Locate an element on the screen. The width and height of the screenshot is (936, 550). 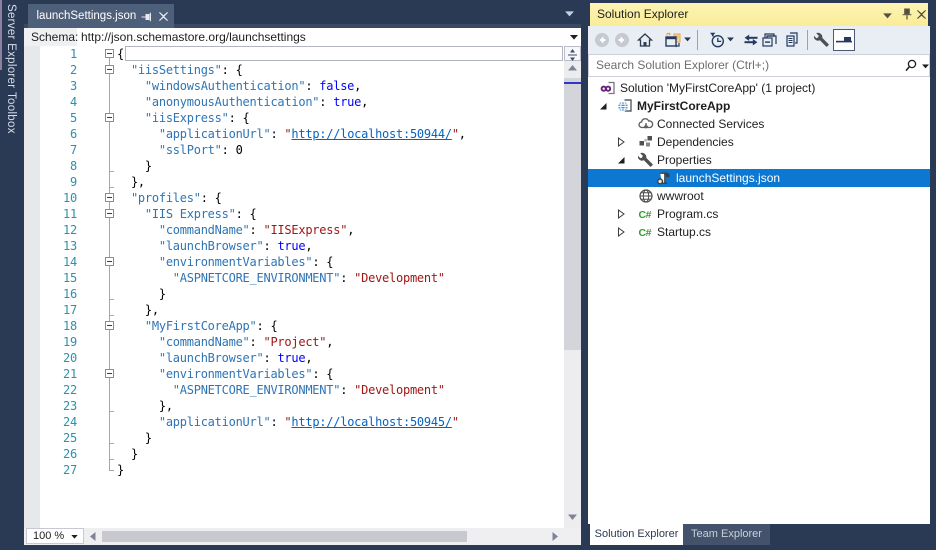
tree-item-startup-cs: Startup.cs is located at coordinates (759, 232).